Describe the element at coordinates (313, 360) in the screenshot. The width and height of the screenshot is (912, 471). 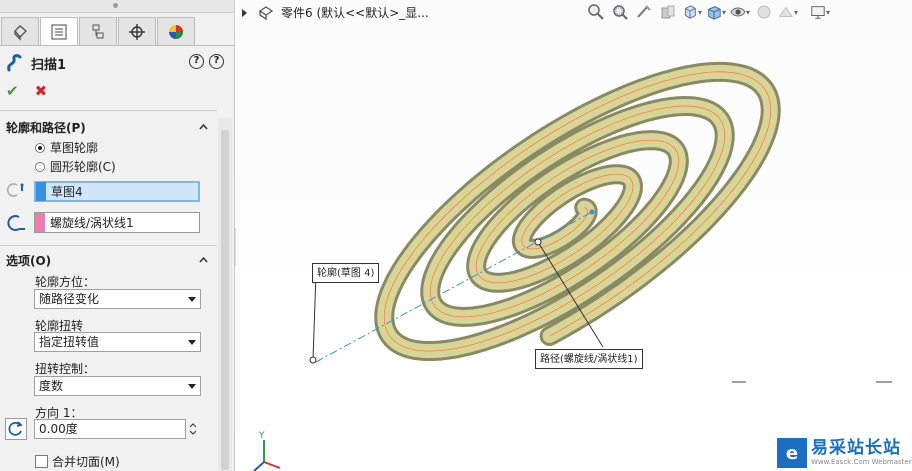
I see `profile-leader-dot` at that location.